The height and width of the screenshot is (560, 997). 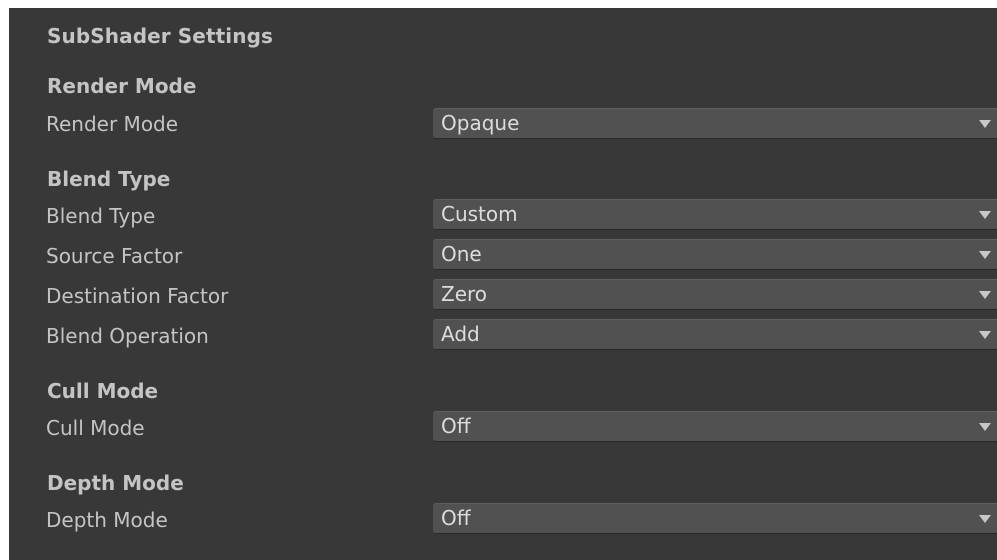 I want to click on blend-operation-dropdown: Add, so click(x=715, y=334).